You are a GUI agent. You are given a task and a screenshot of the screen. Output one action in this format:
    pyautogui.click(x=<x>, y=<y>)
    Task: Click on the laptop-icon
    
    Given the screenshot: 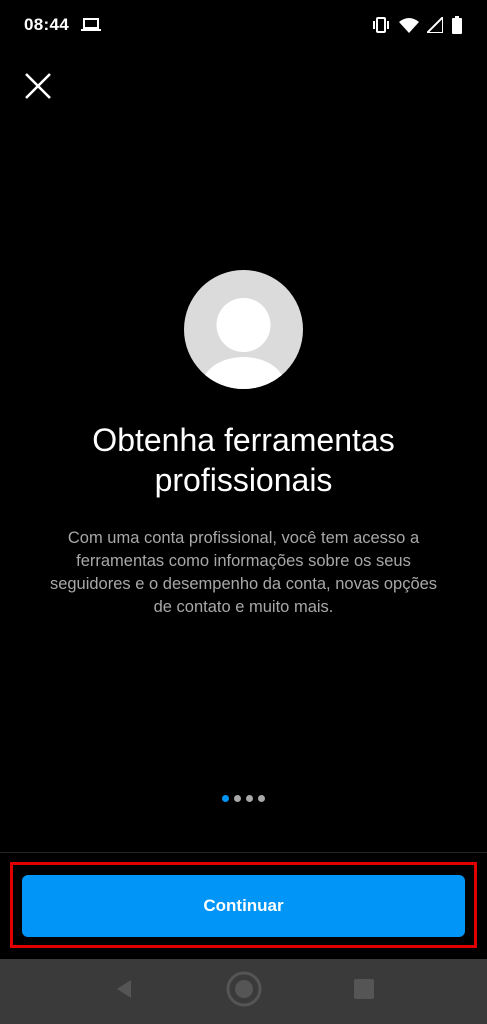 What is the action you would take?
    pyautogui.click(x=90, y=25)
    